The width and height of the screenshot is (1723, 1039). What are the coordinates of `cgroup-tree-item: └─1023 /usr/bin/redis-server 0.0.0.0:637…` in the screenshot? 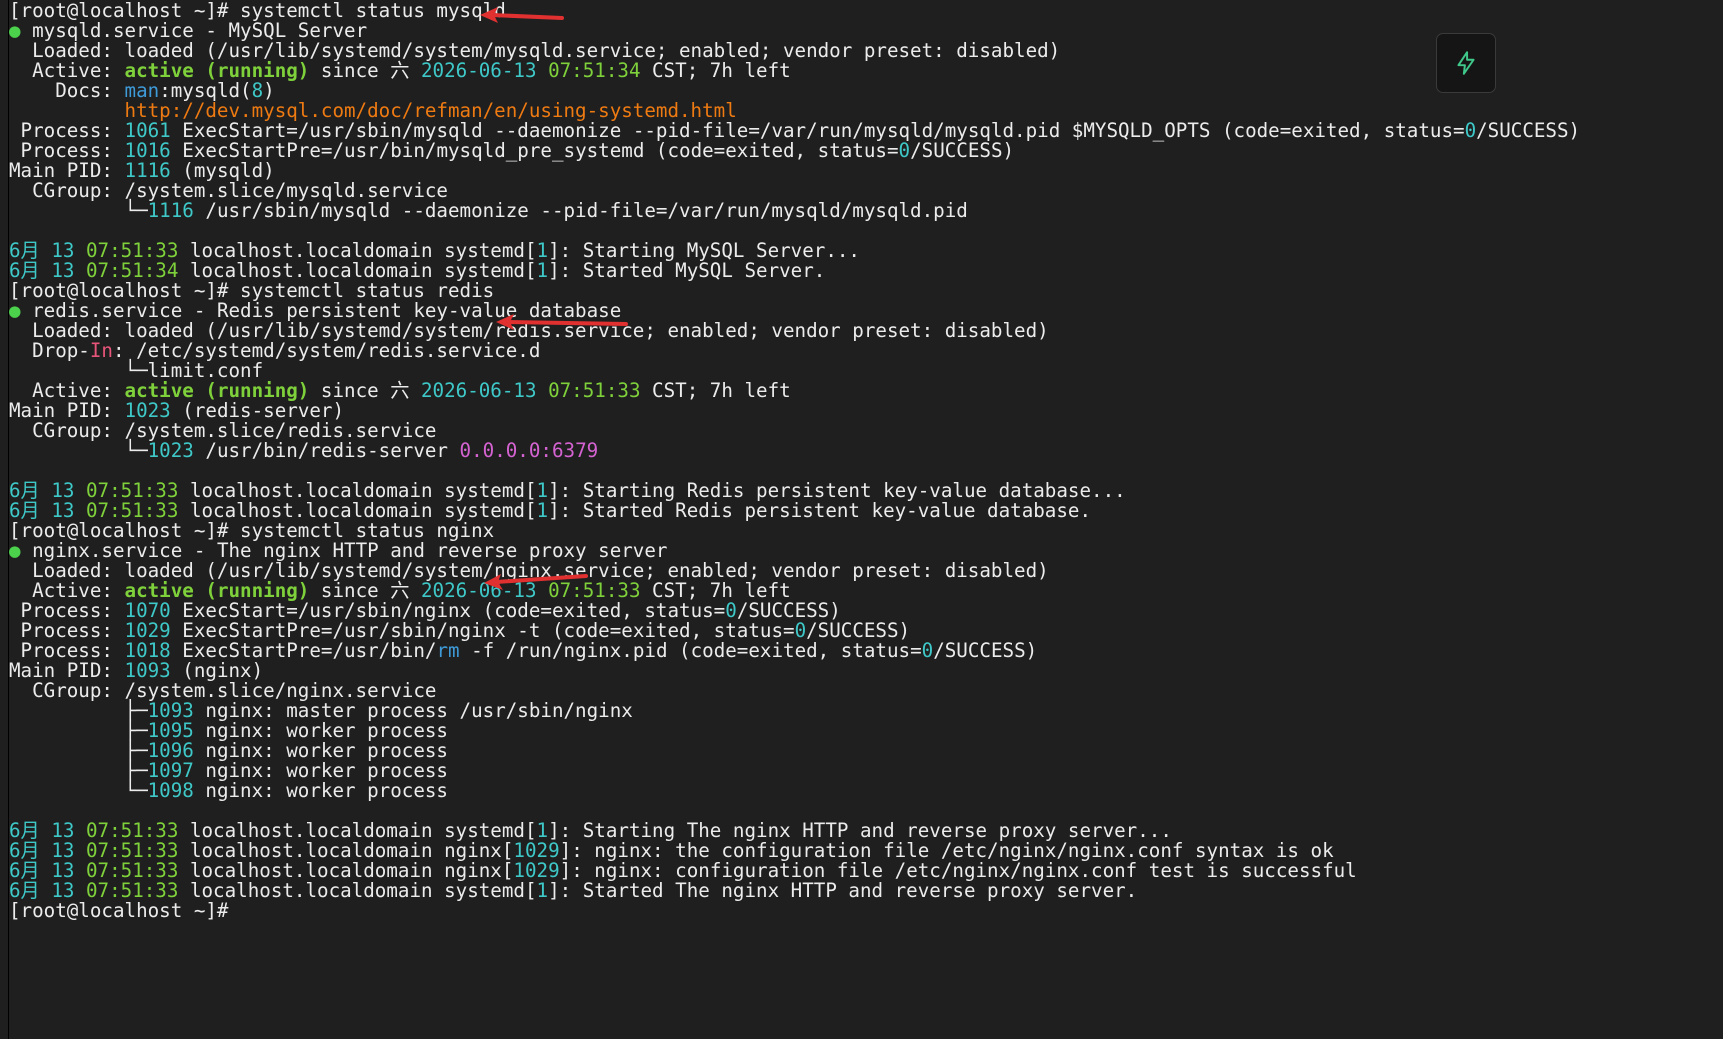 It's located at (304, 450).